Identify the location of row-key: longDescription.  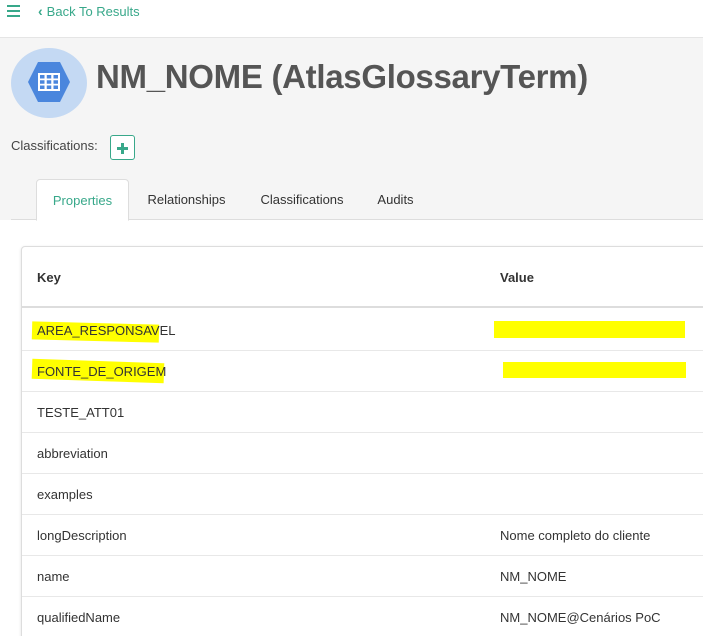
(82, 535).